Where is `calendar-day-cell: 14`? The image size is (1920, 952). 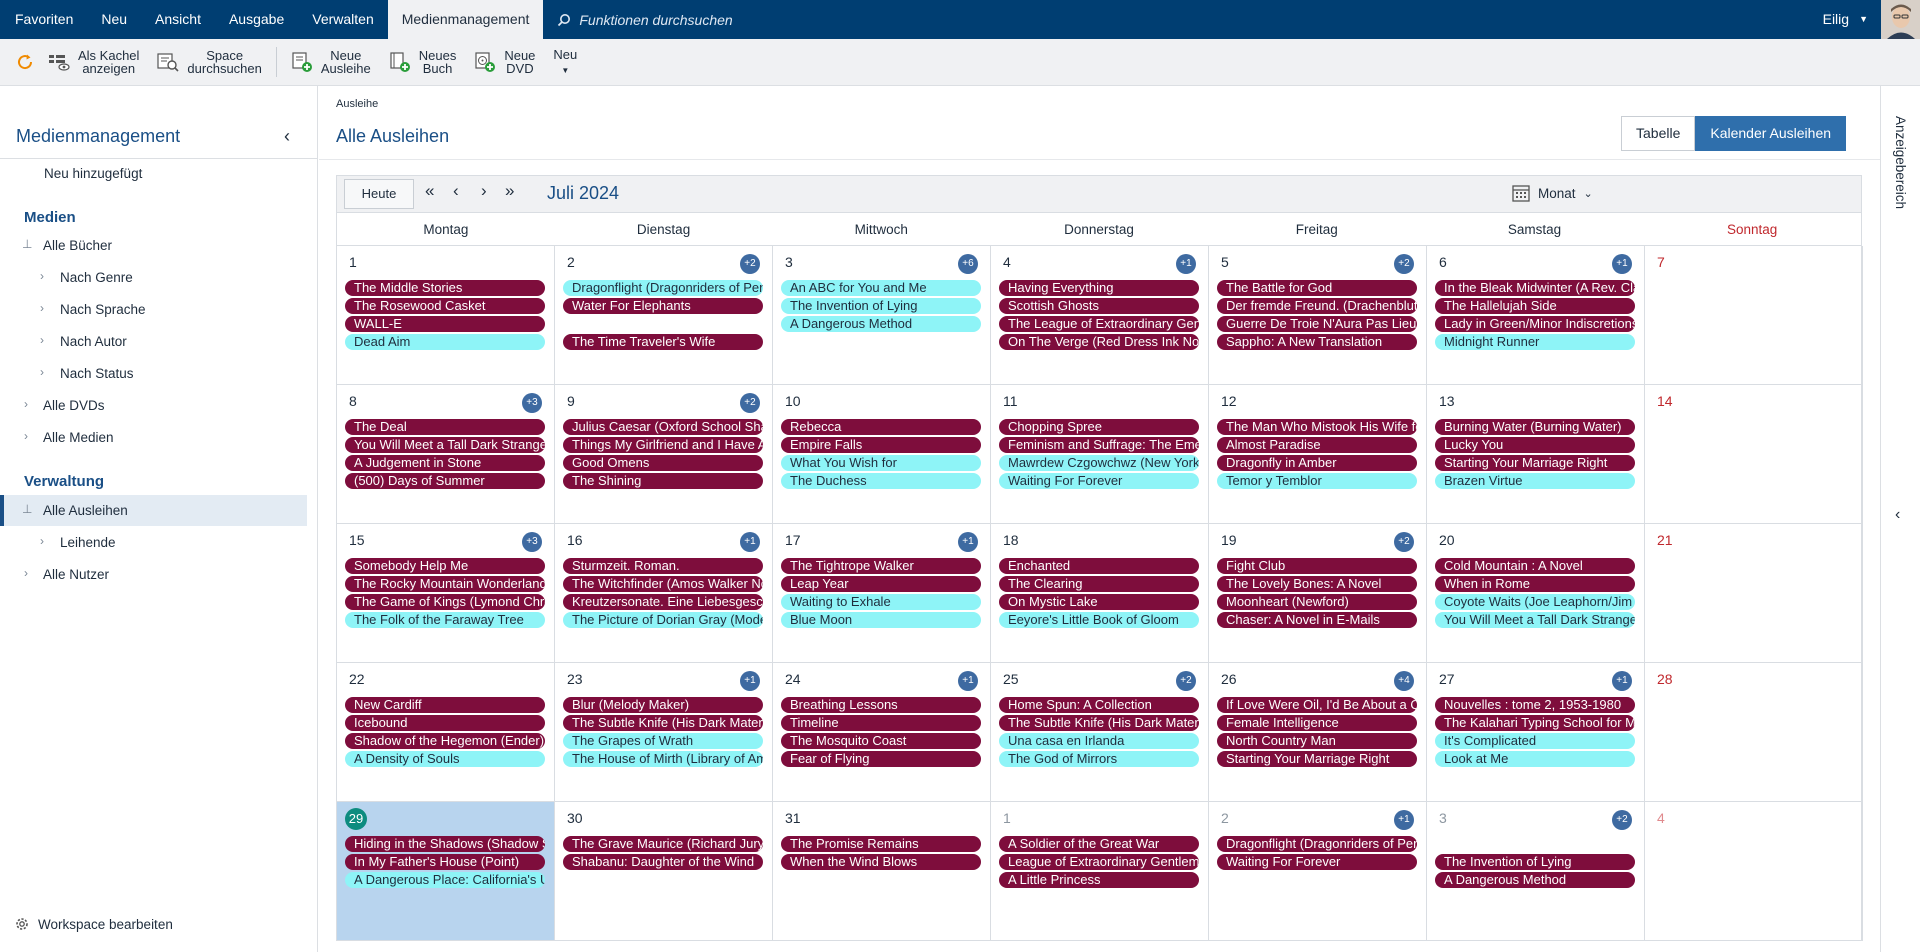
calendar-day-cell: 14 is located at coordinates (1754, 454).